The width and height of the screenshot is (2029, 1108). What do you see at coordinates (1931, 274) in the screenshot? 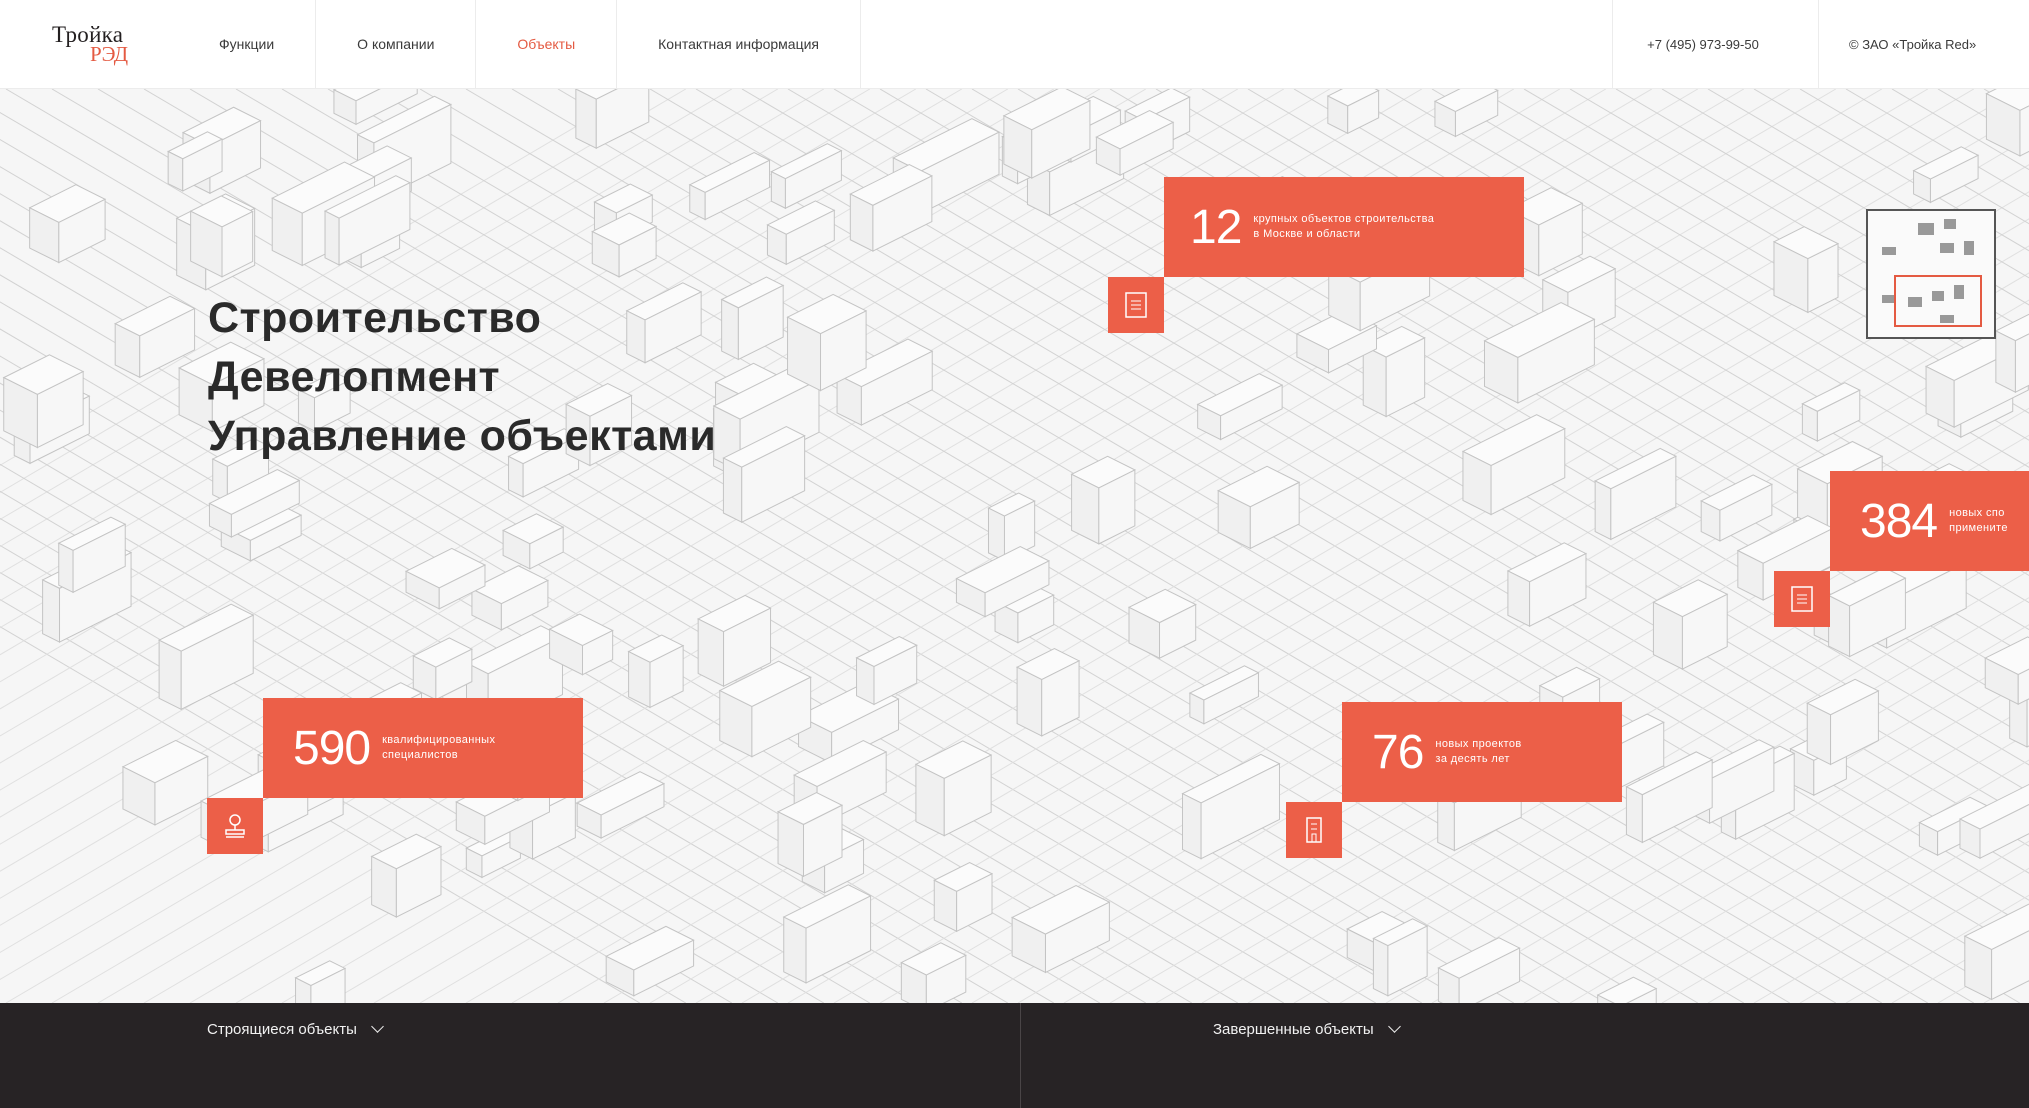
I see `minimap` at bounding box center [1931, 274].